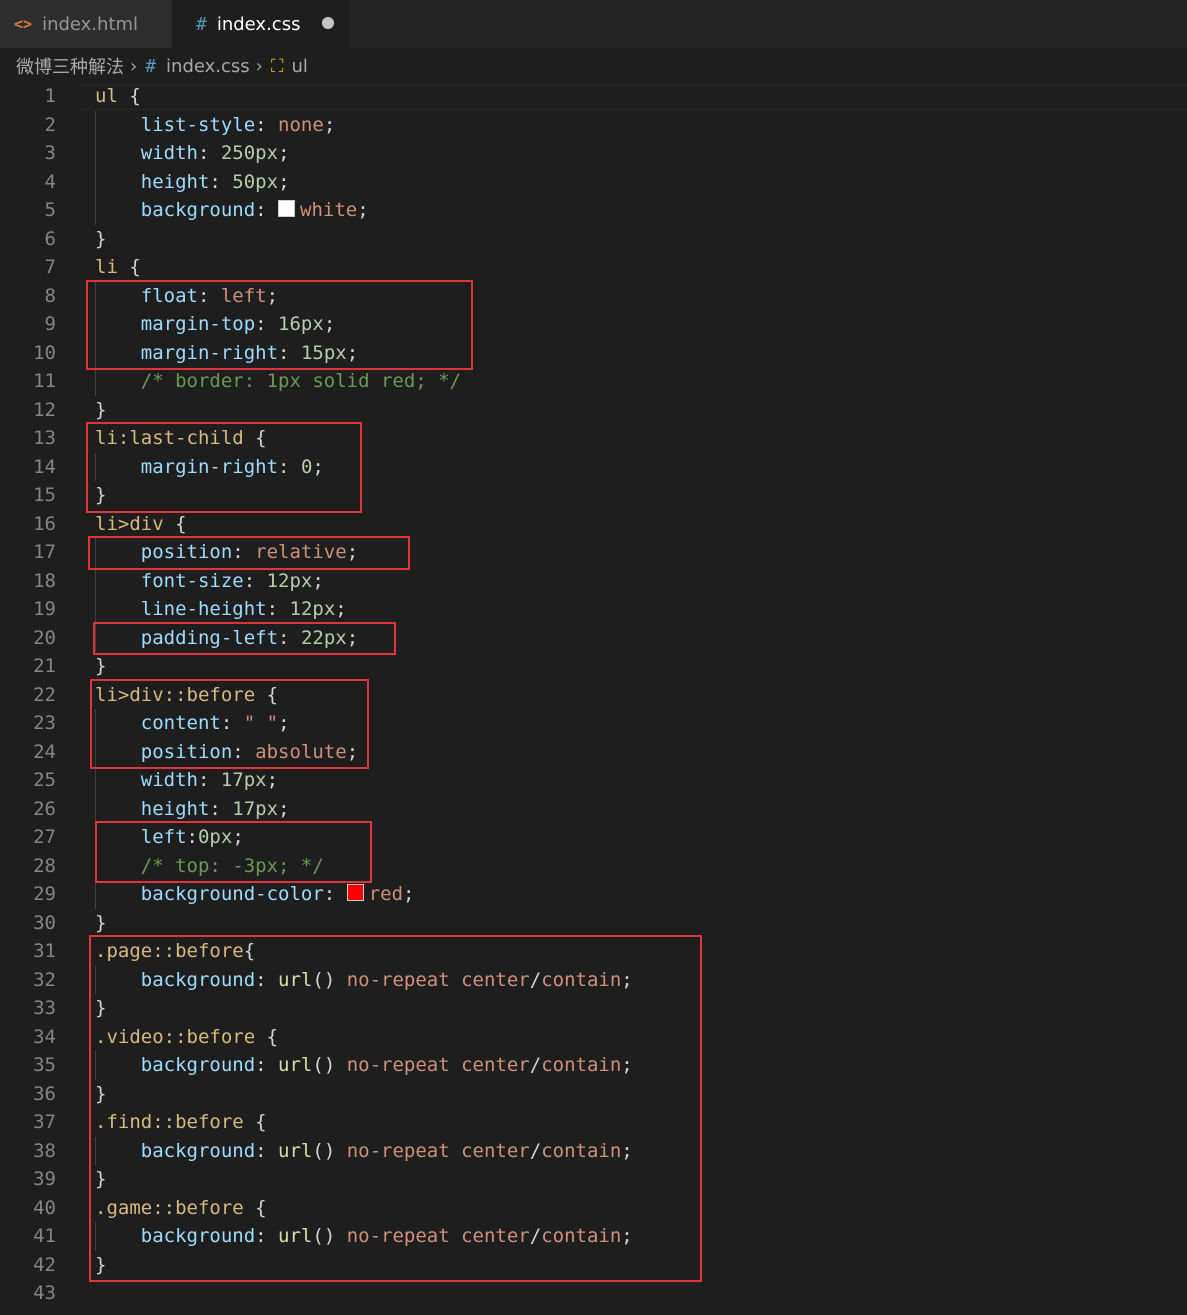 The image size is (1187, 1315). I want to click on line-number: 36, so click(44, 1093).